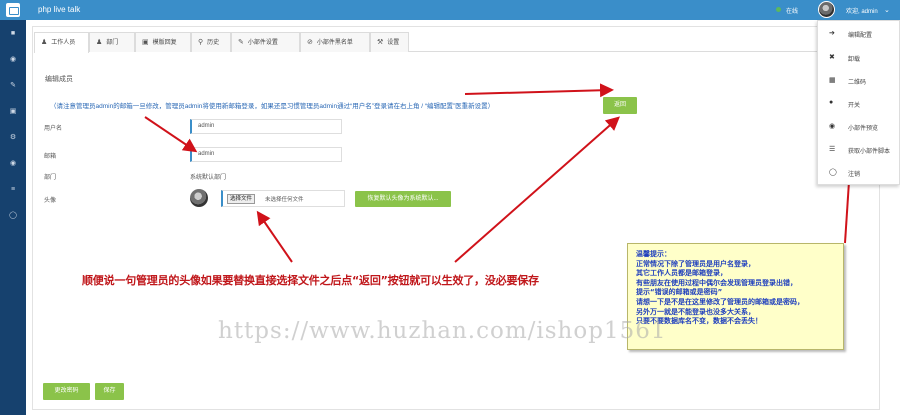  What do you see at coordinates (859, 173) in the screenshot?
I see `menu-item-logout: ◯ 注销` at bounding box center [859, 173].